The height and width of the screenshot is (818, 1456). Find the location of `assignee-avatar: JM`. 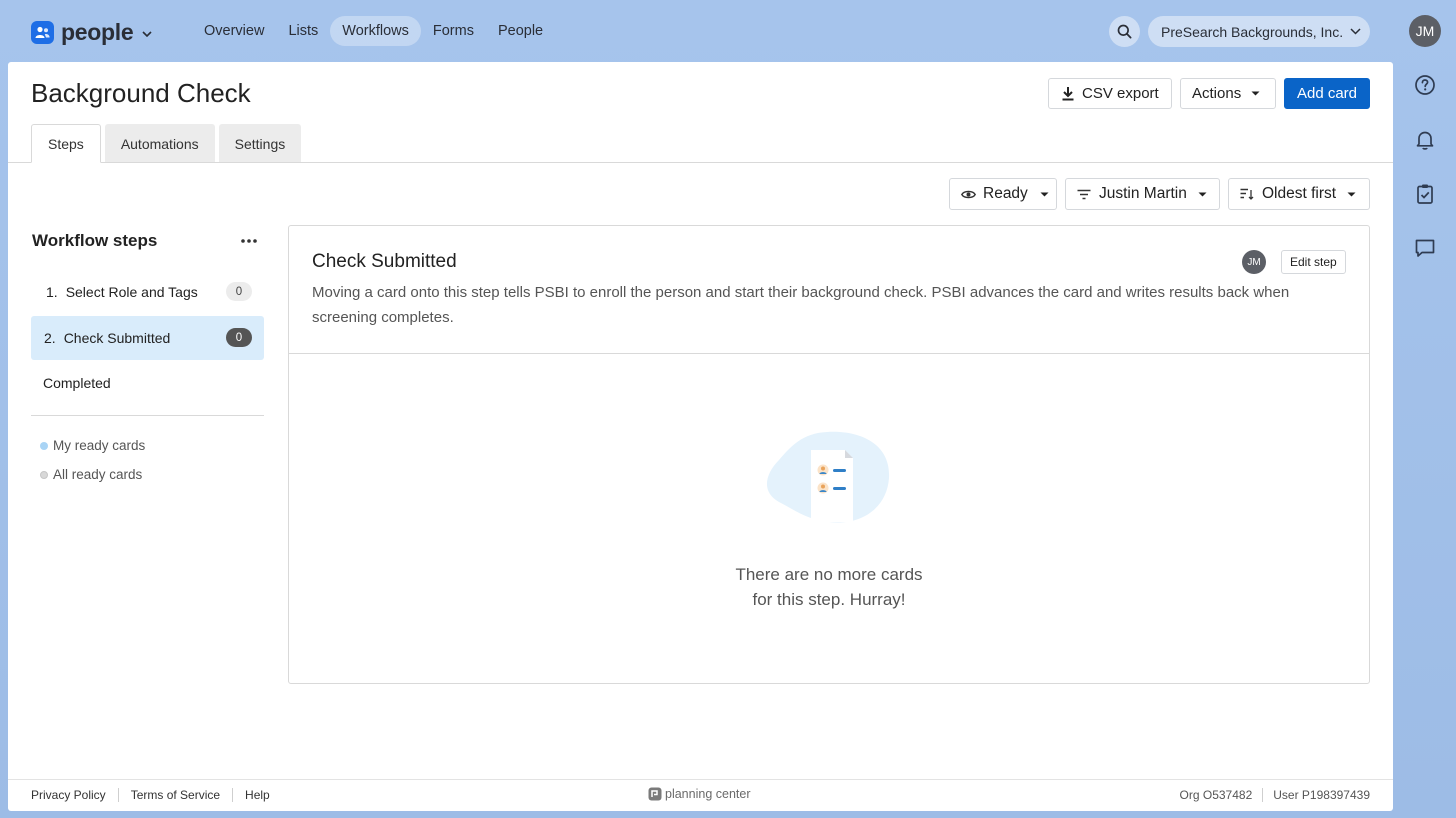

assignee-avatar: JM is located at coordinates (1254, 262).